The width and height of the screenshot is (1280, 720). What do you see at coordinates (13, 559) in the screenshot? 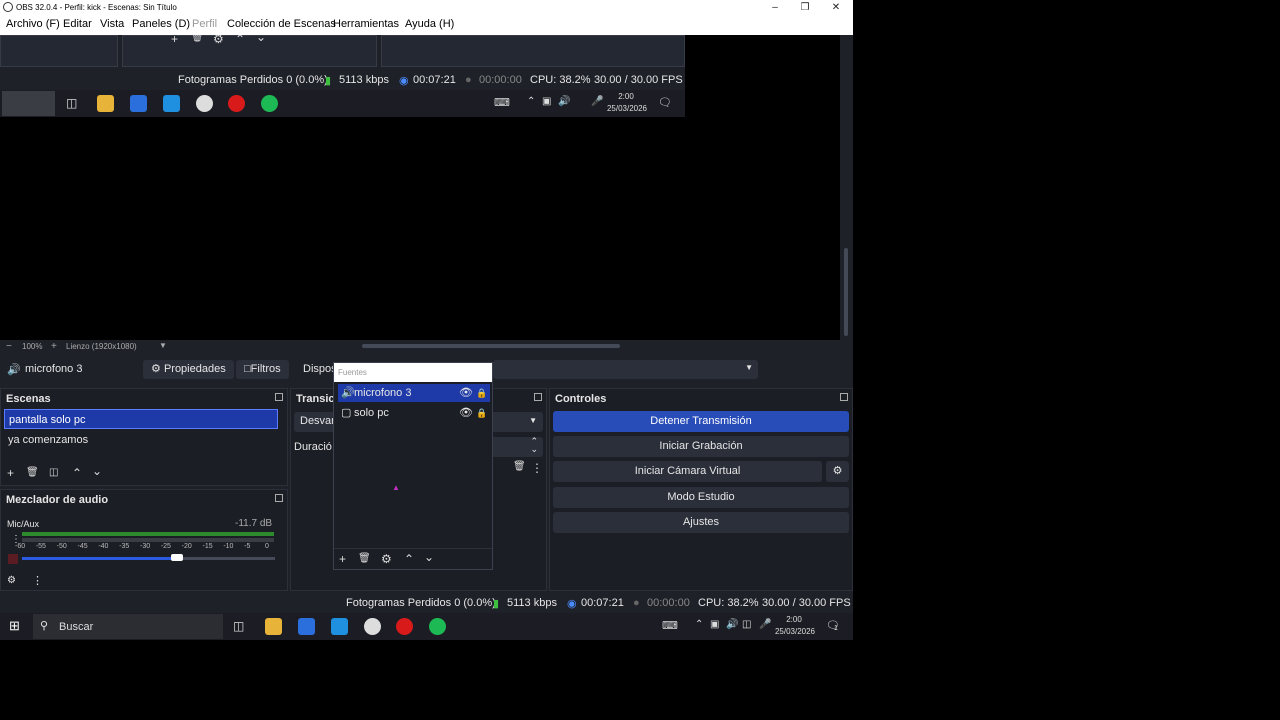
I see `mute-icon` at bounding box center [13, 559].